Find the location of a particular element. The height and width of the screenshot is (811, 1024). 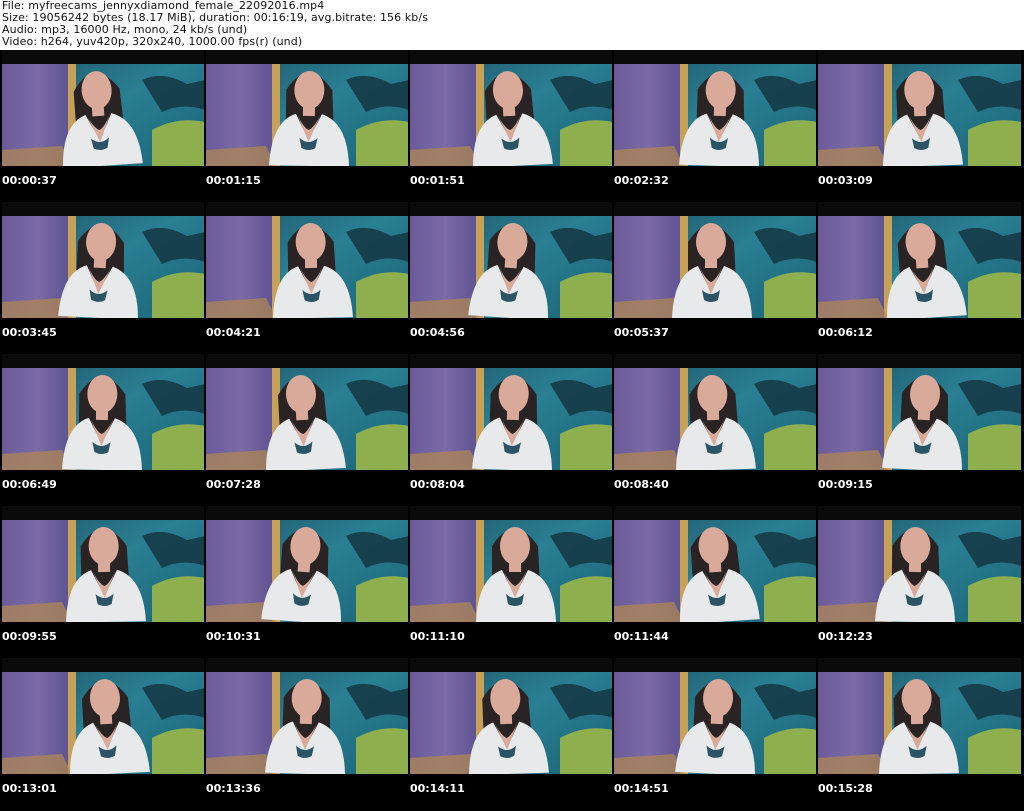

timestamp-label: 00:01:15 is located at coordinates (233, 180).